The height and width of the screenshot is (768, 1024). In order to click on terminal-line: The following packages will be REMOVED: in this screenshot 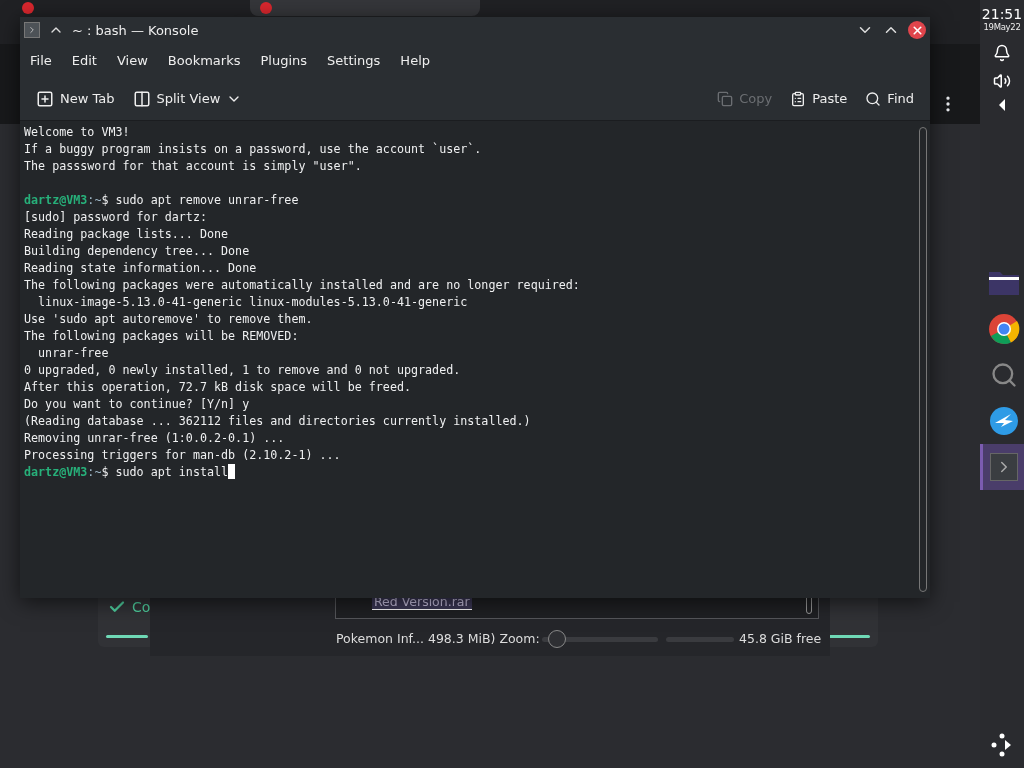, I will do `click(162, 336)`.